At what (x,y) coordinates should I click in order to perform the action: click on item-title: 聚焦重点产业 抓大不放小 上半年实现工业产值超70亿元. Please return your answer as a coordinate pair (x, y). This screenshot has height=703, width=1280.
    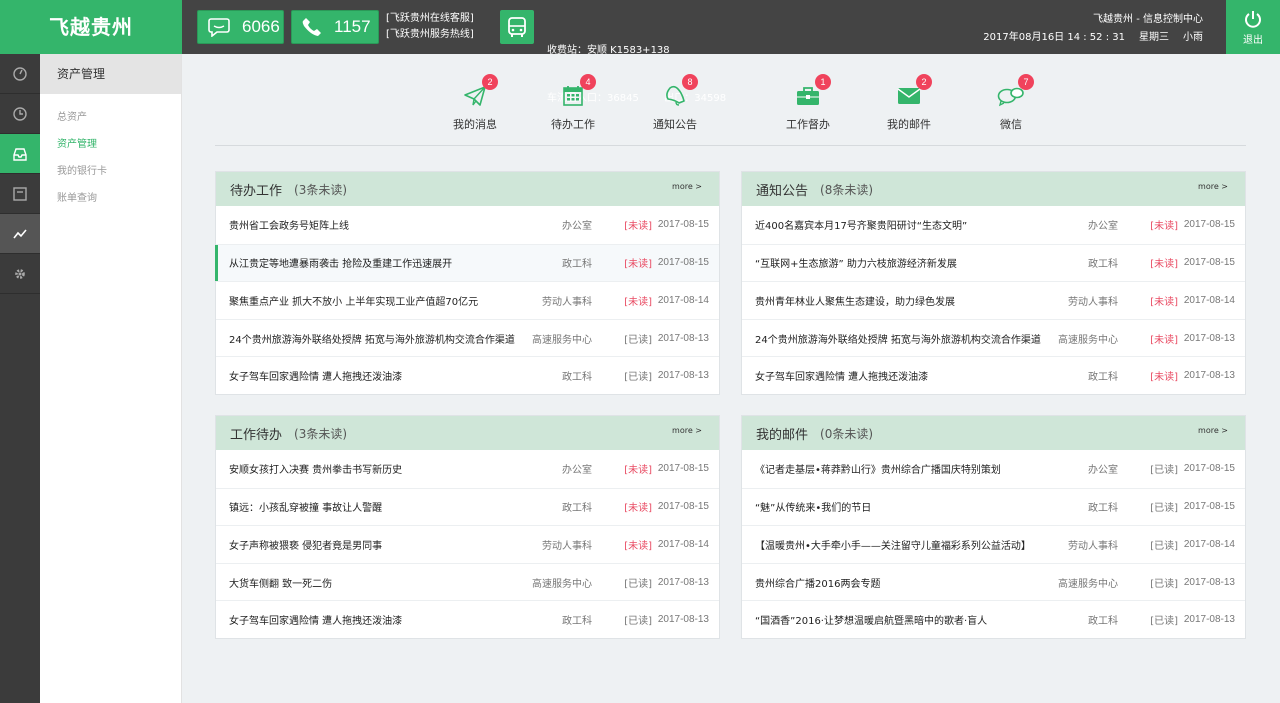
    Looking at the image, I should click on (353, 300).